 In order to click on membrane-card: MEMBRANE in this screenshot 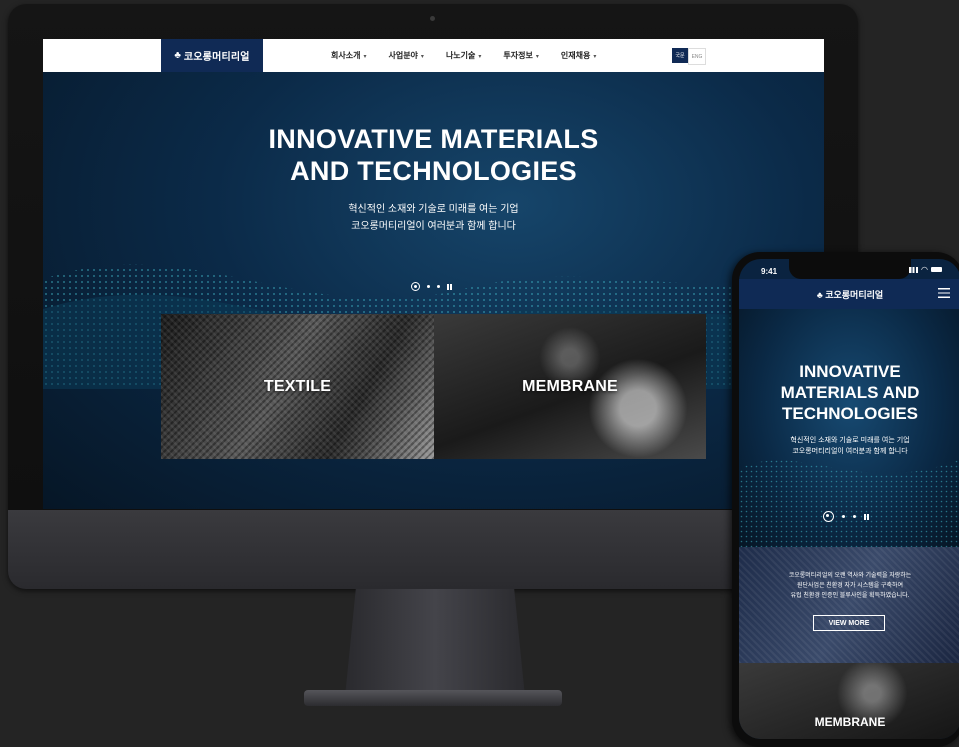, I will do `click(570, 386)`.